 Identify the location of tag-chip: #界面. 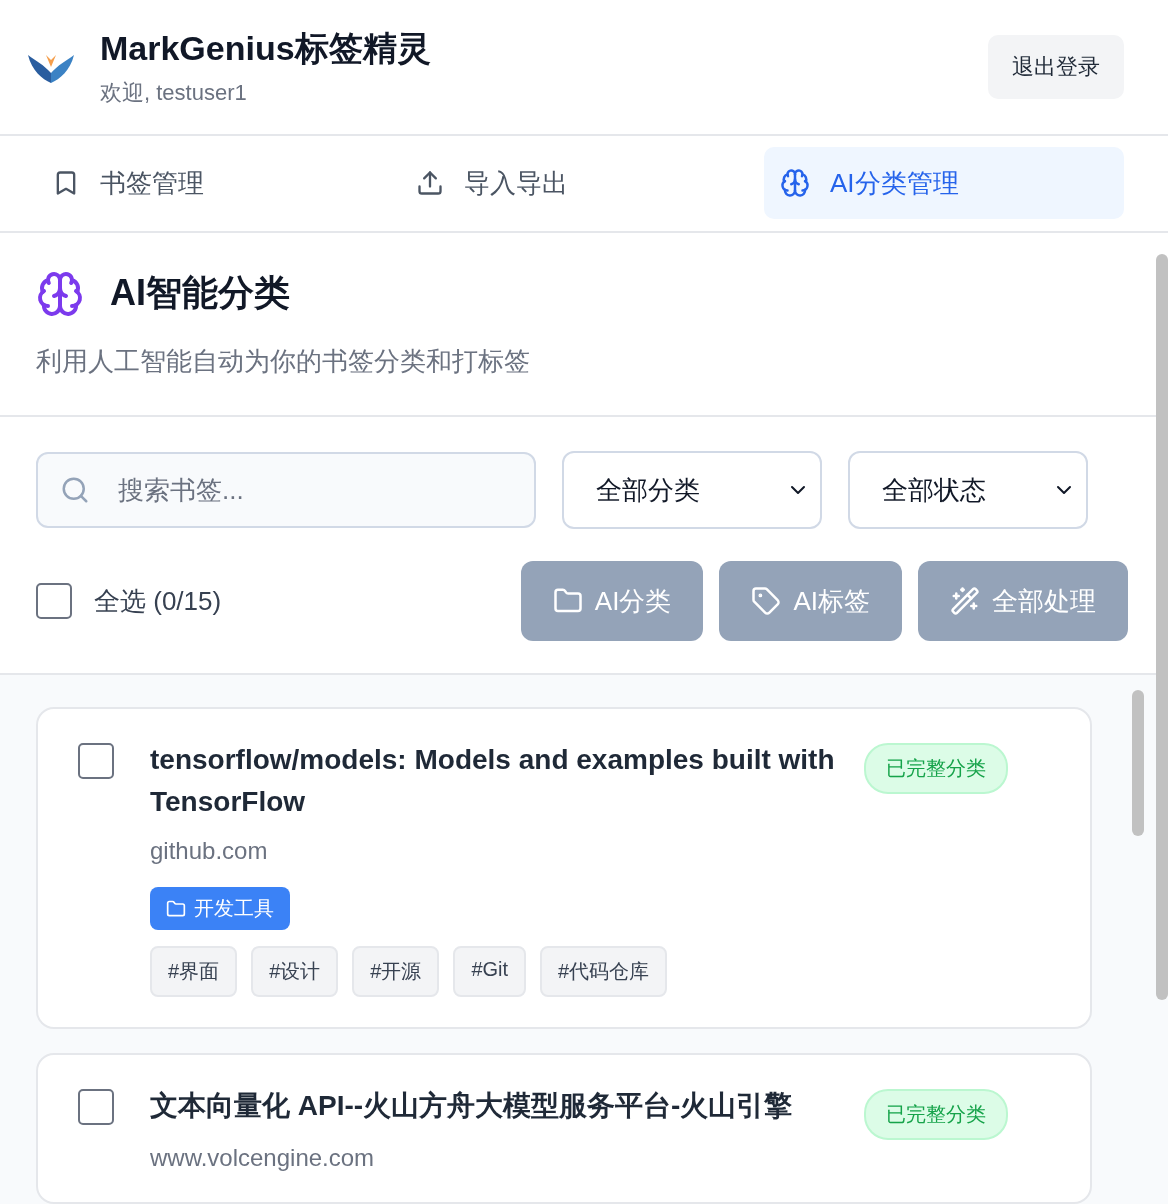
(194, 971).